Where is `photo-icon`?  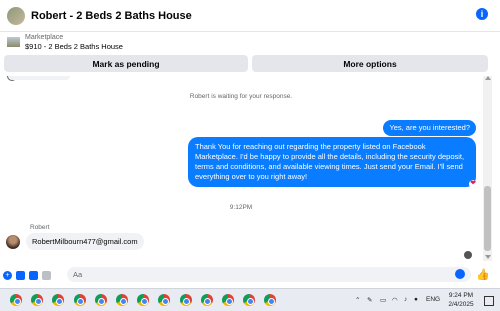 photo-icon is located at coordinates (20, 275).